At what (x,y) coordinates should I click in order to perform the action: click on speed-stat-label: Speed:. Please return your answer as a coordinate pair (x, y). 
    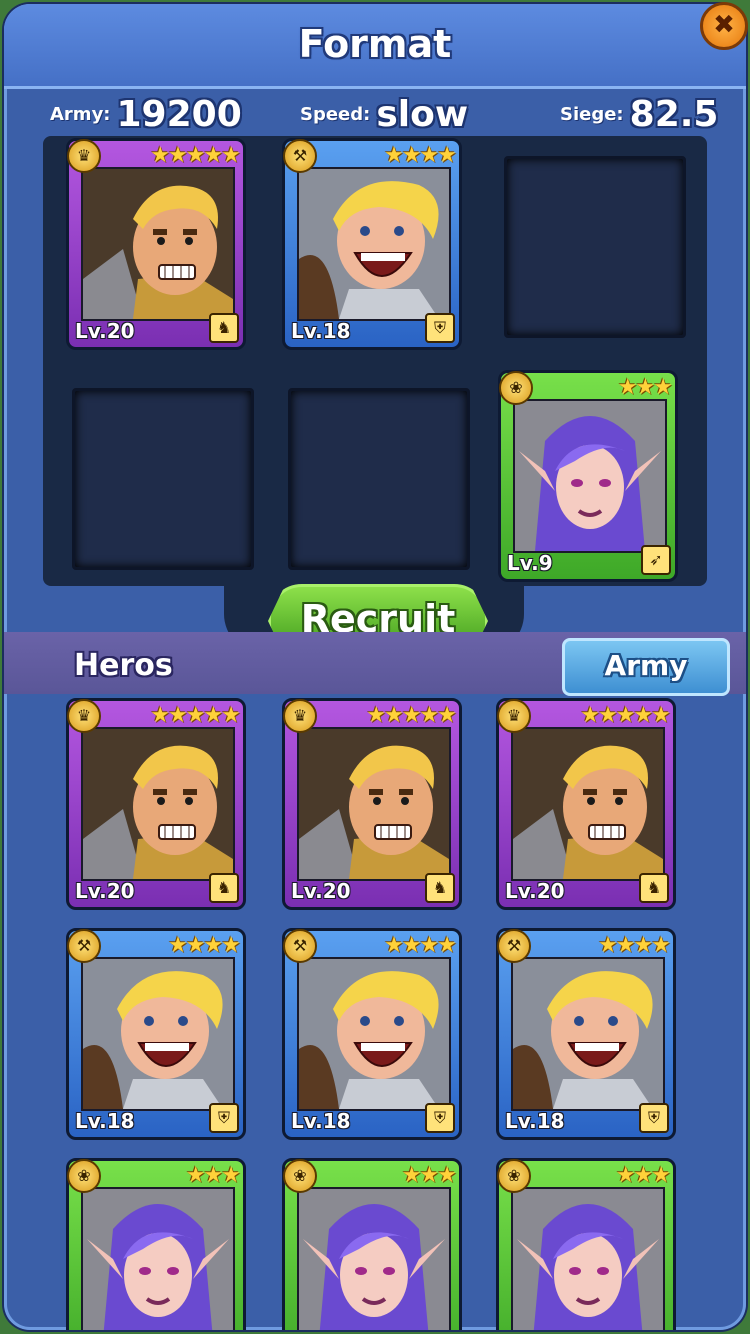
    Looking at the image, I should click on (335, 114).